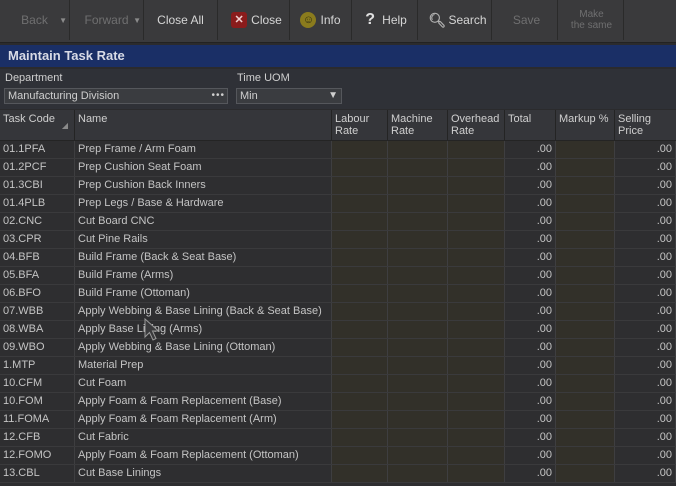  What do you see at coordinates (37, 311) in the screenshot?
I see `cell-code: 07.WBB` at bounding box center [37, 311].